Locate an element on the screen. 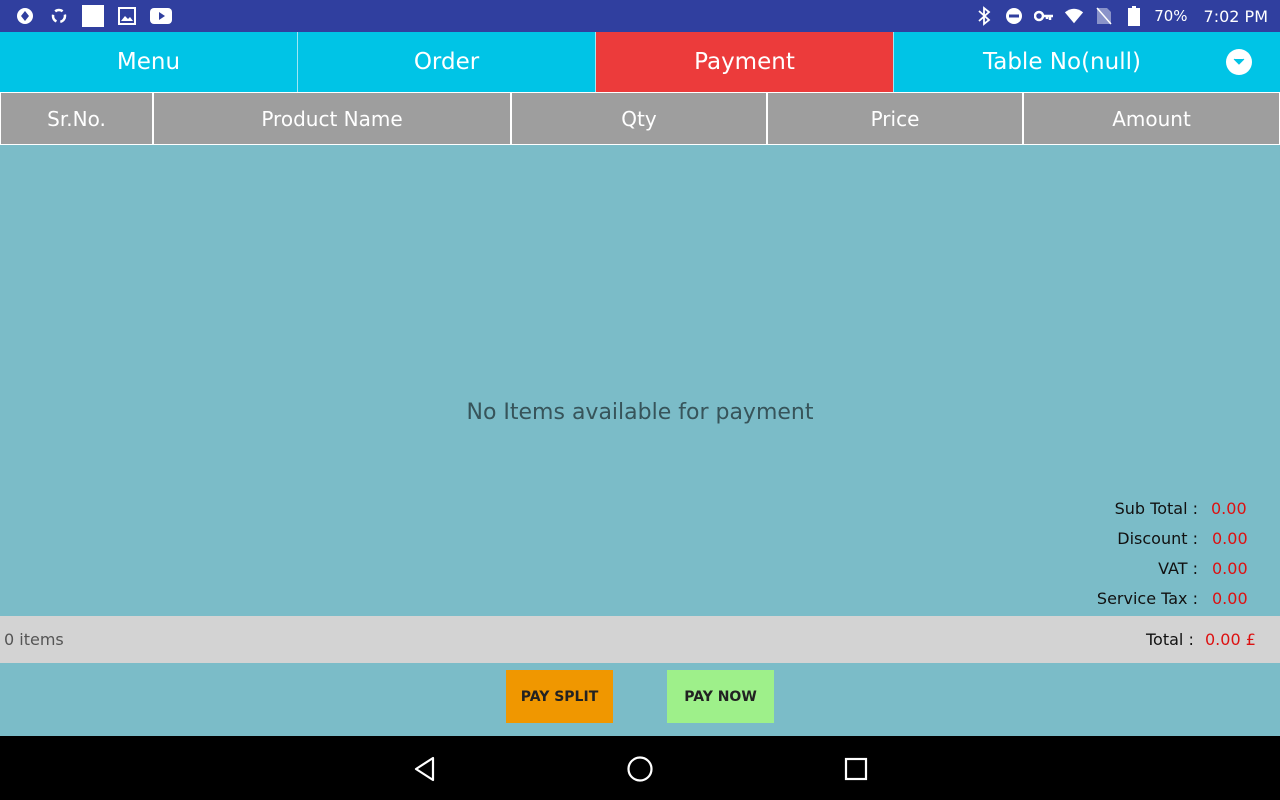  subtotal-value: 0.00 is located at coordinates (1229, 508).